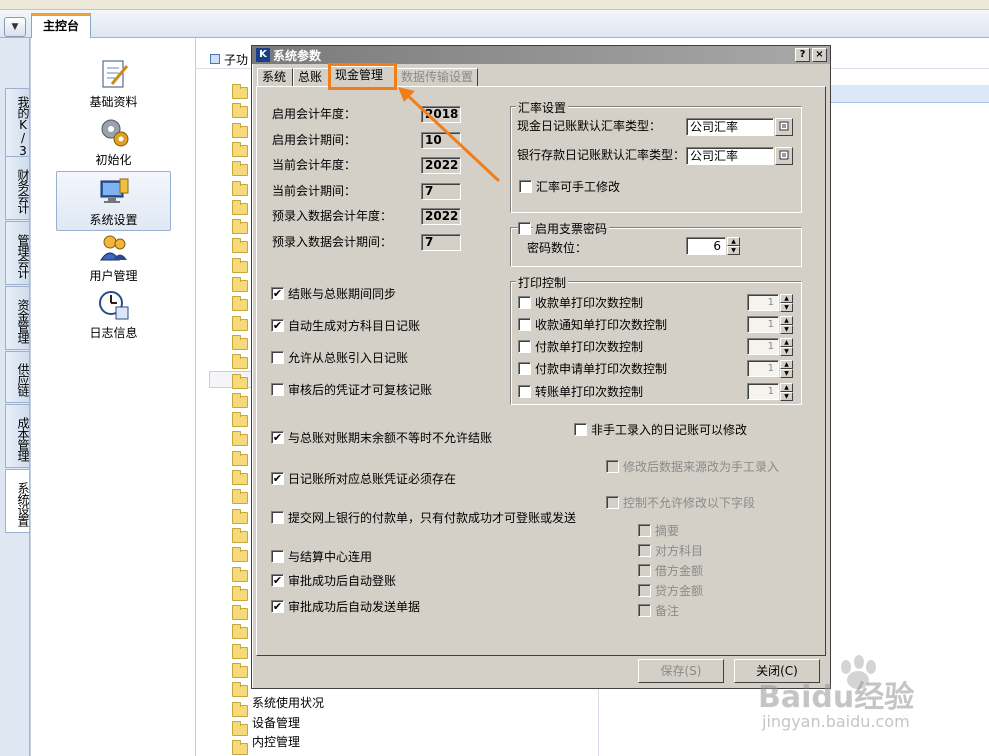 Image resolution: width=989 pixels, height=756 pixels. I want to click on annotation-arrow, so click(449, 135).